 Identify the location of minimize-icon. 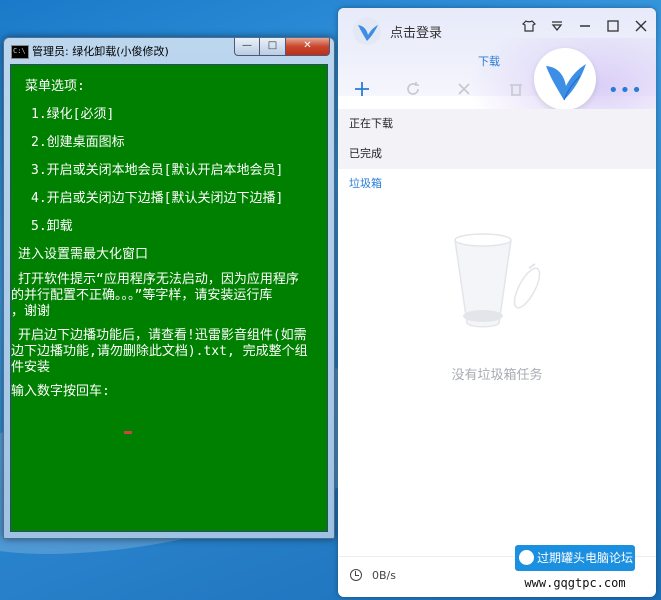
(585, 28).